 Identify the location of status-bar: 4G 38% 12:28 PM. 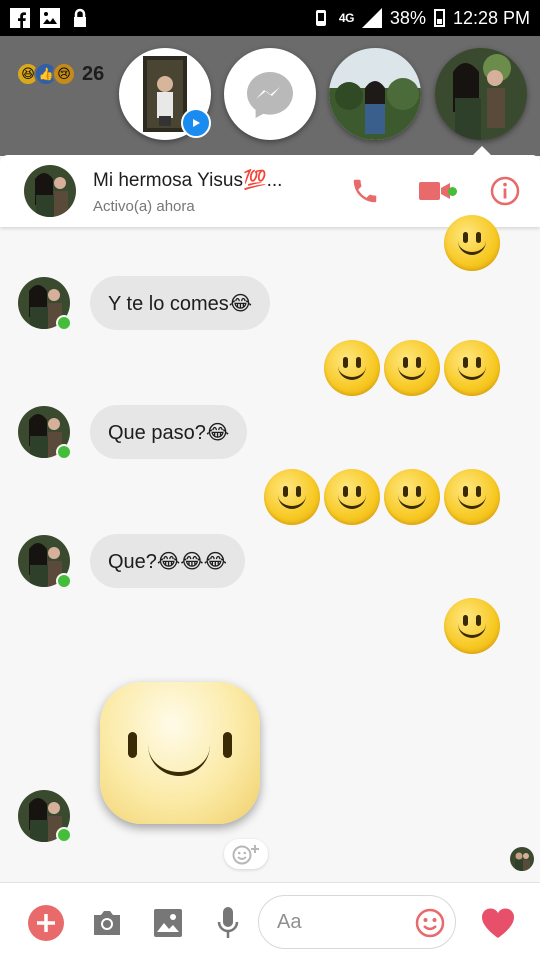
(270, 18).